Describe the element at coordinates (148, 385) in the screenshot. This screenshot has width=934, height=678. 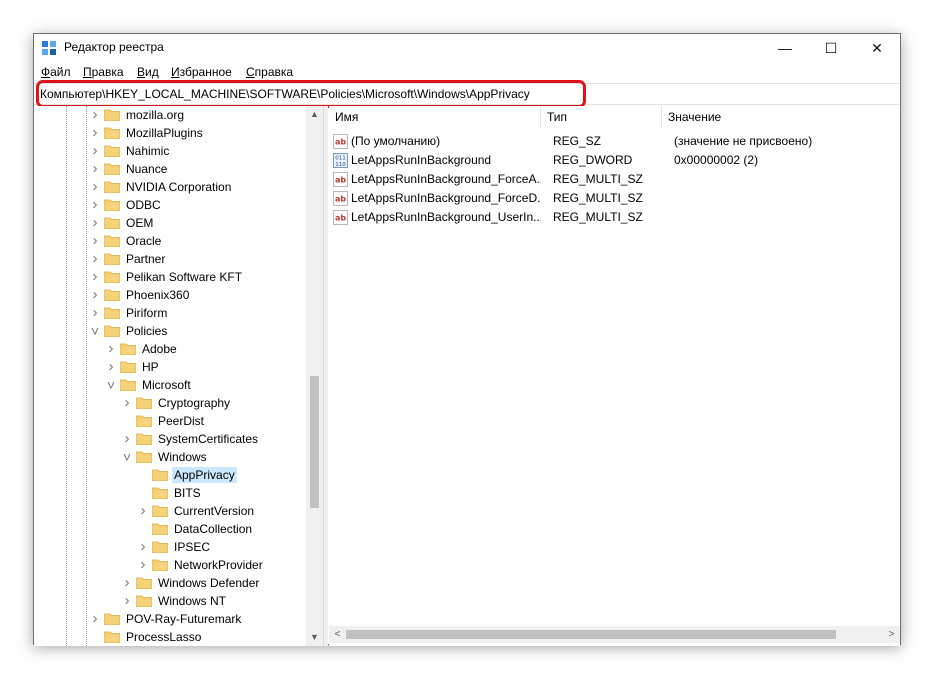
I see `tree-item: ˅ Microsoft` at that location.